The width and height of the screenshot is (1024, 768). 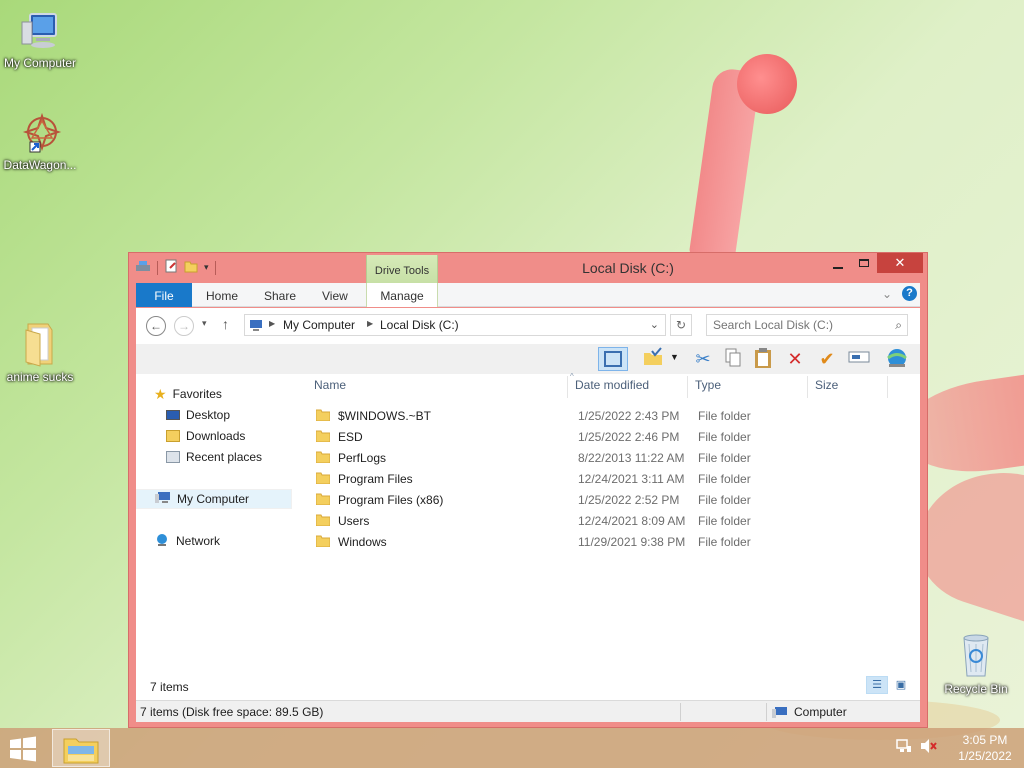 I want to click on desktop-icon-label: My Computer, so click(x=40, y=63).